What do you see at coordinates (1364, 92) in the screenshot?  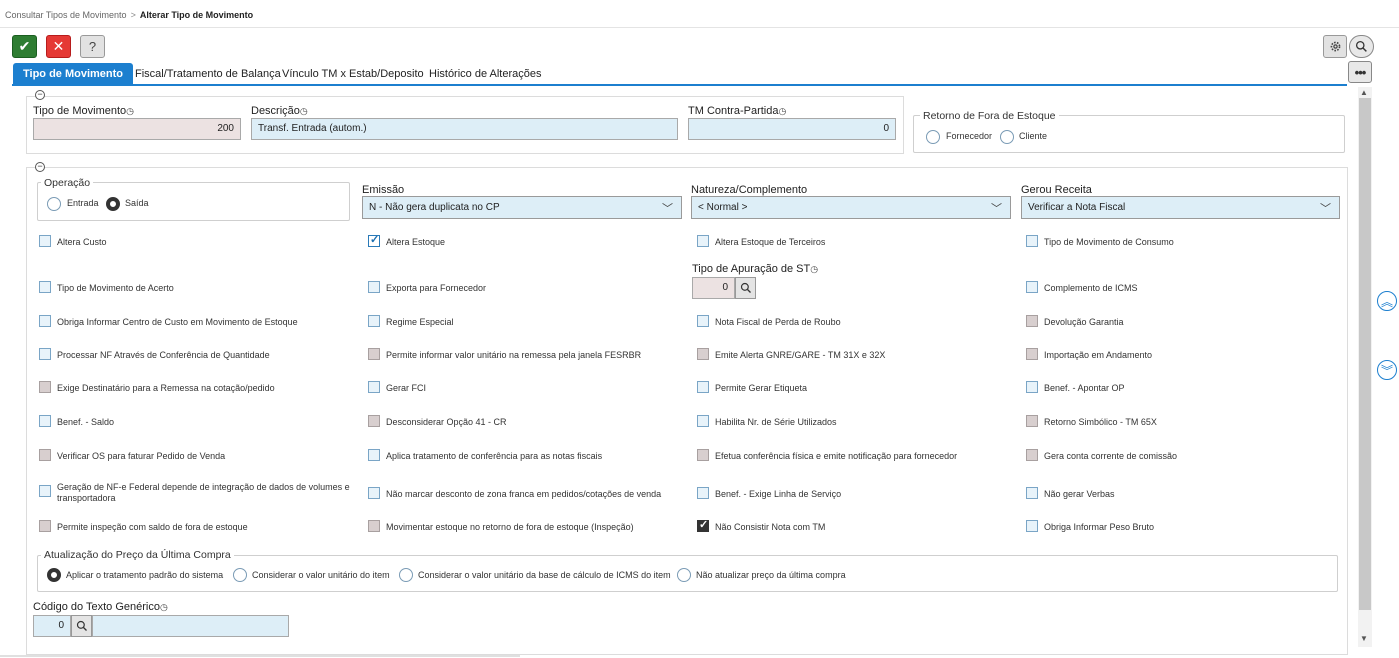 I see `scroll-up-icon: ▲` at bounding box center [1364, 92].